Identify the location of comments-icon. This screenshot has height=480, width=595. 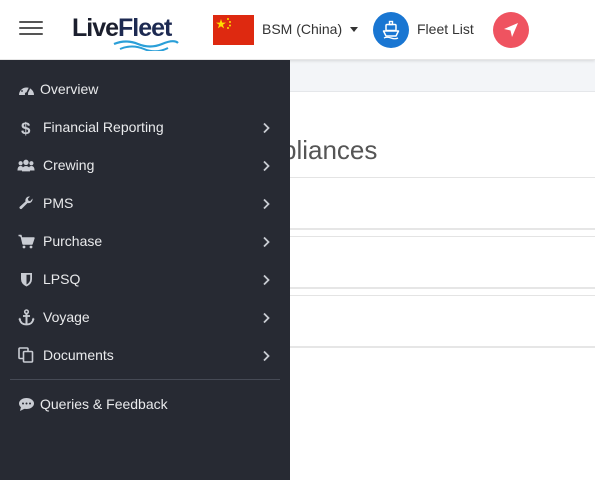
(26, 404).